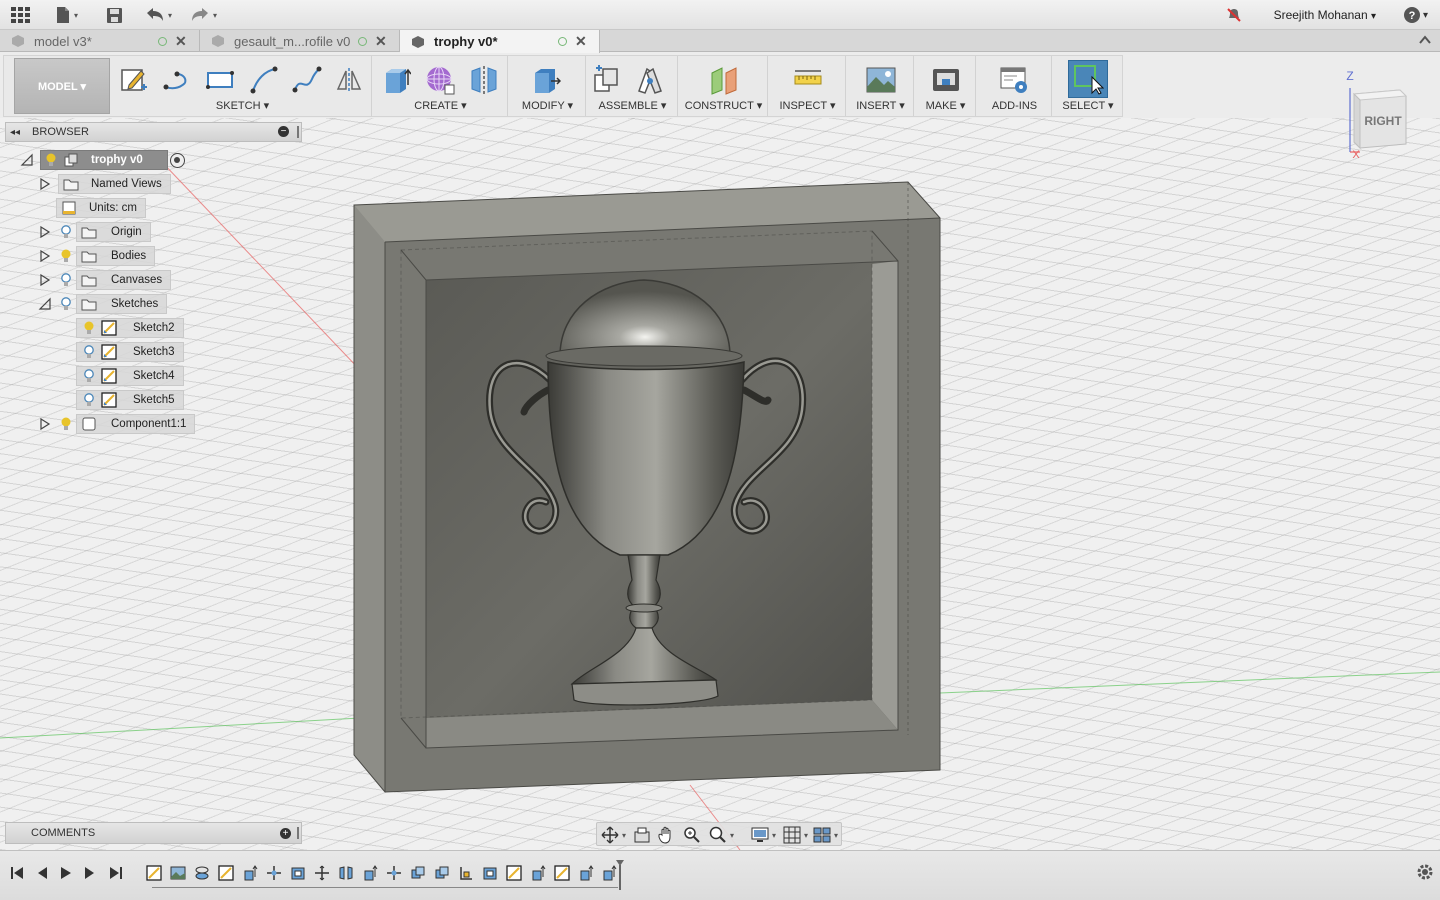 Image resolution: width=1440 pixels, height=900 pixels. Describe the element at coordinates (1425, 873) in the screenshot. I see `timeline-settings-button` at that location.